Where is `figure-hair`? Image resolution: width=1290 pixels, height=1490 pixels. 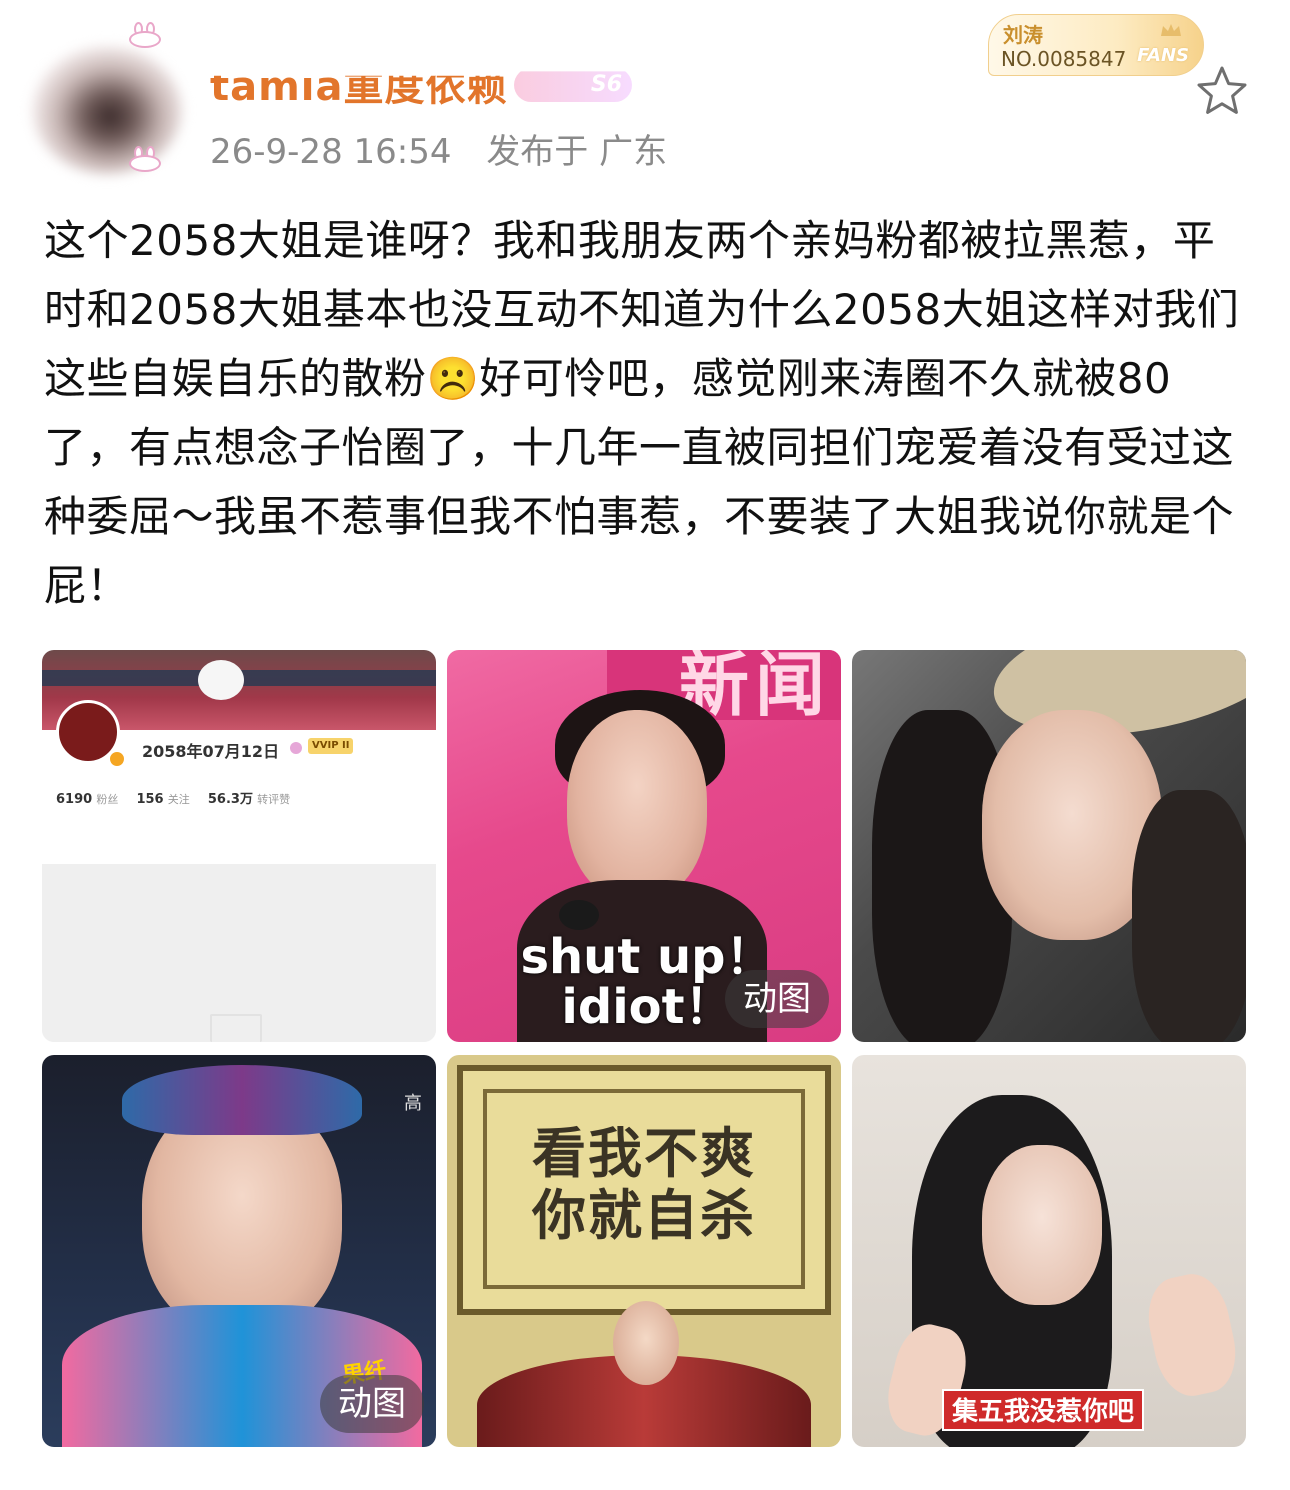
figure-hair is located at coordinates (1189, 916).